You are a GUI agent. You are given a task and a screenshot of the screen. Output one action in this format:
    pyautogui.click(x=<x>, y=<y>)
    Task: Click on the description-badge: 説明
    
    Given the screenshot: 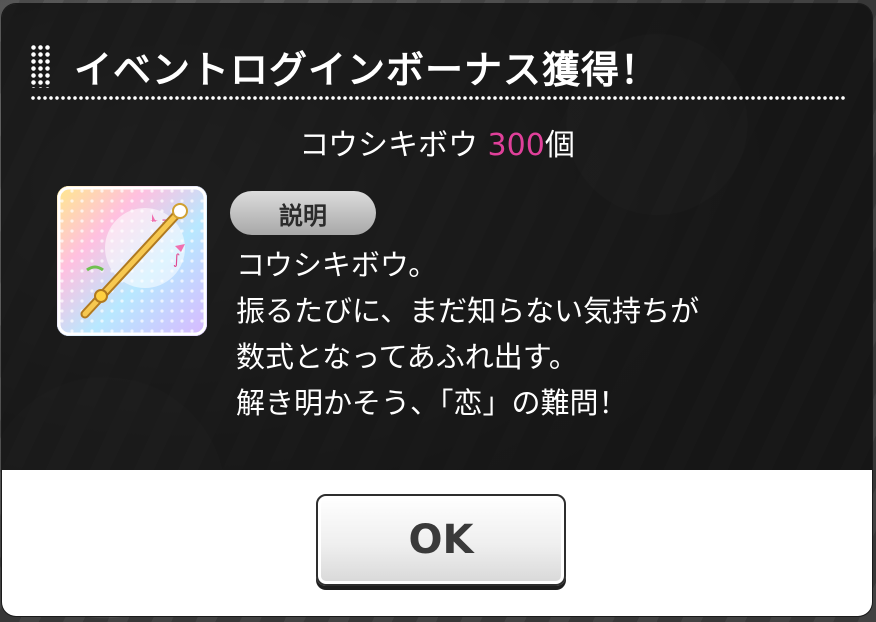 What is the action you would take?
    pyautogui.click(x=303, y=213)
    